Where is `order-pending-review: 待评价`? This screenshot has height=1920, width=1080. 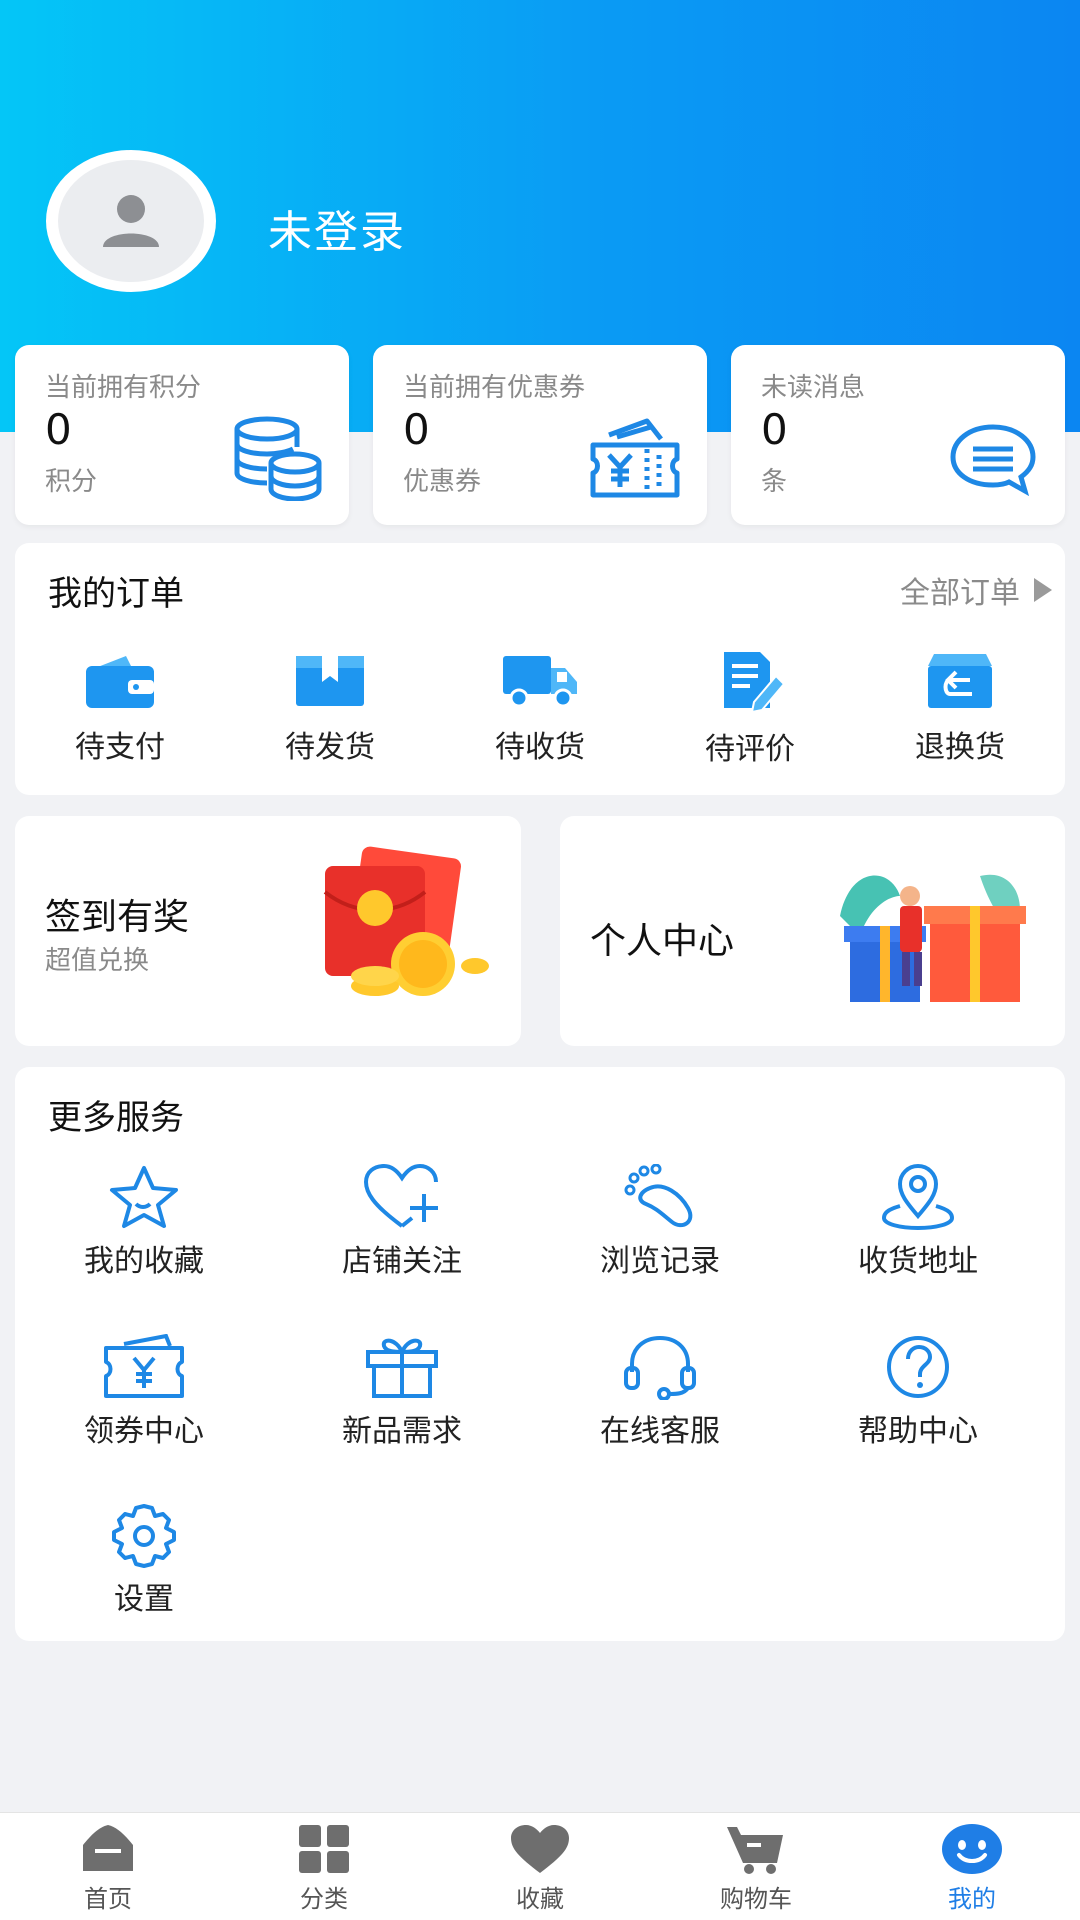 order-pending-review: 待评价 is located at coordinates (750, 710).